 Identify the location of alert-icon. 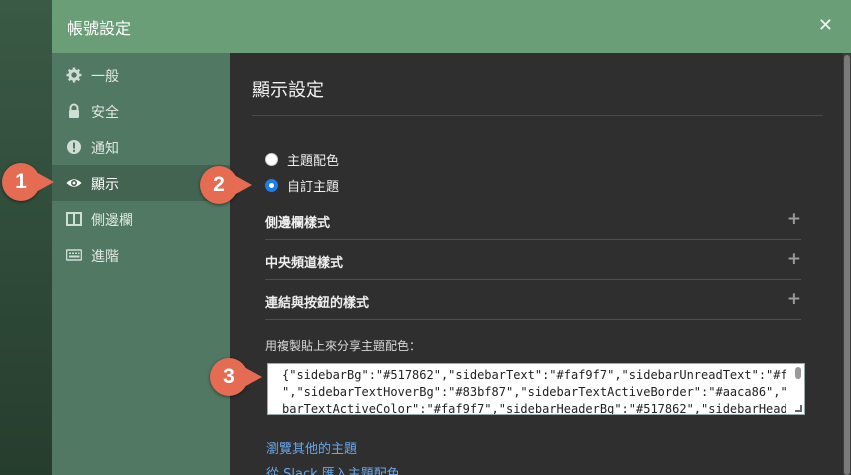
(74, 147).